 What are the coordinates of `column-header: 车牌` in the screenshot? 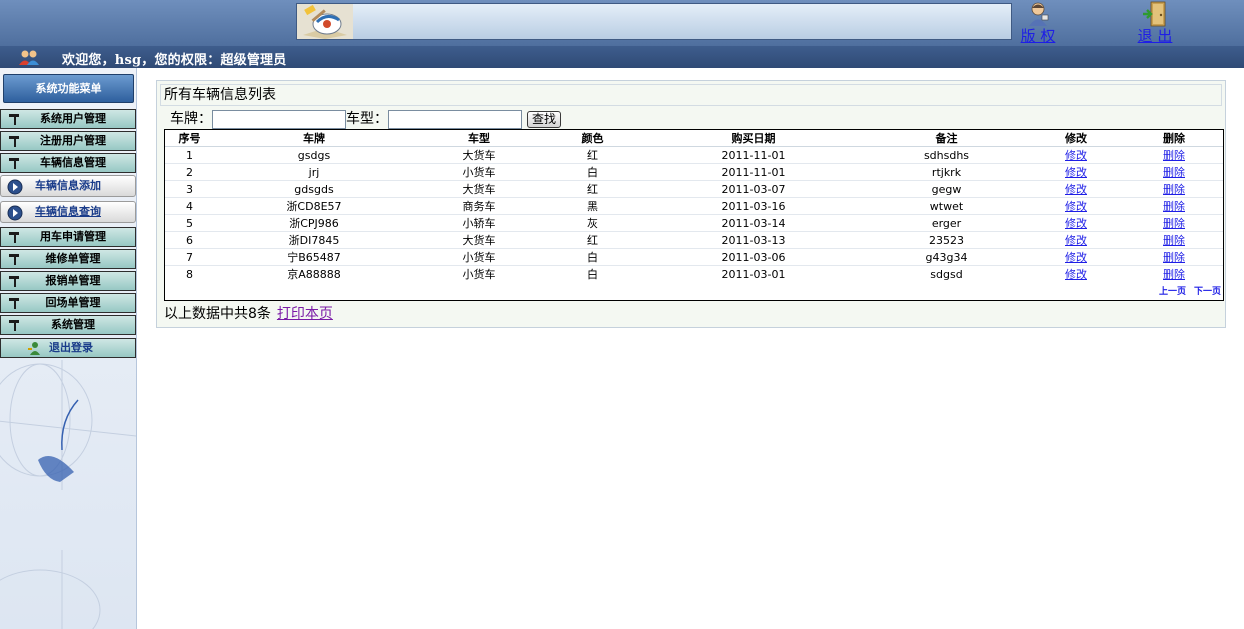 It's located at (314, 138).